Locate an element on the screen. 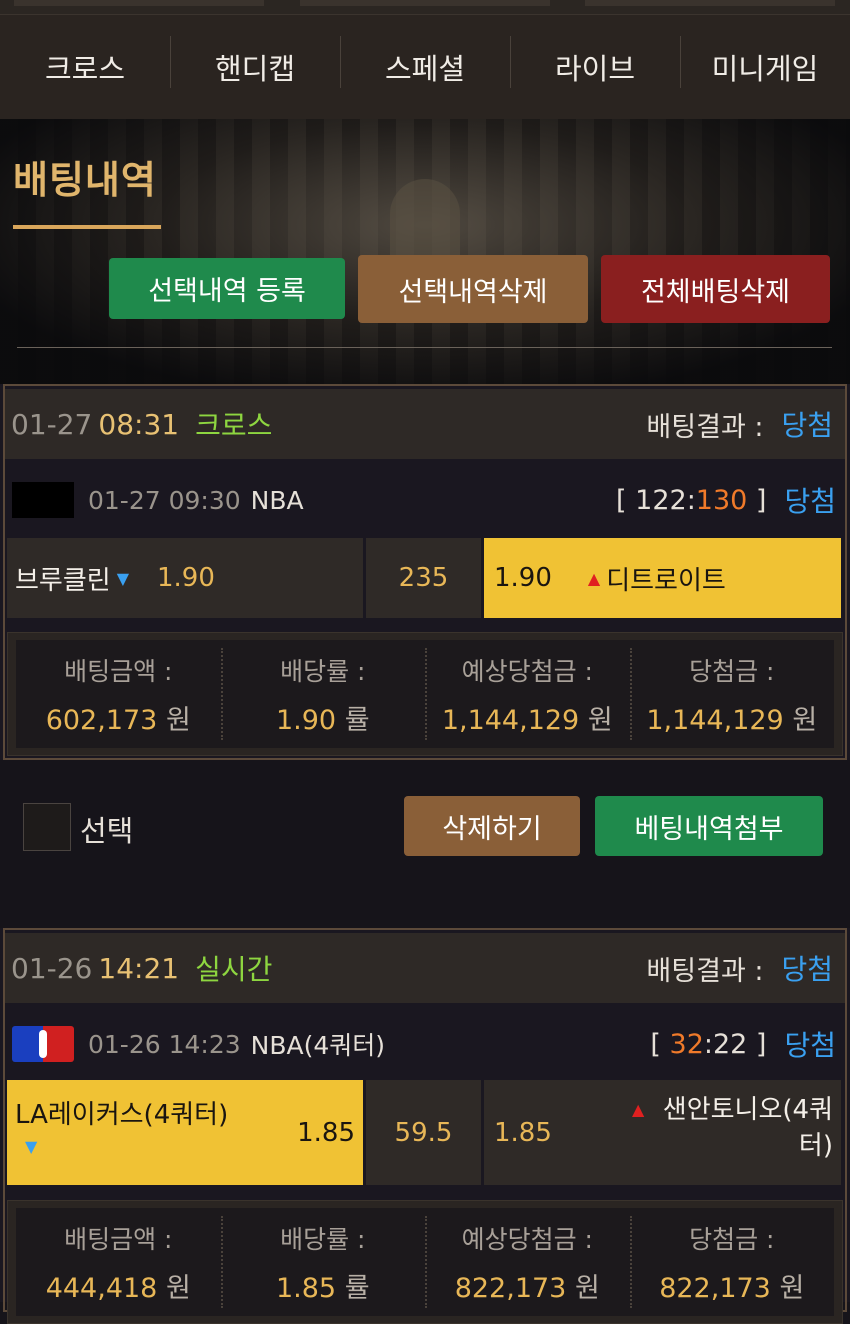  bet-time: 08:31 is located at coordinates (139, 424).